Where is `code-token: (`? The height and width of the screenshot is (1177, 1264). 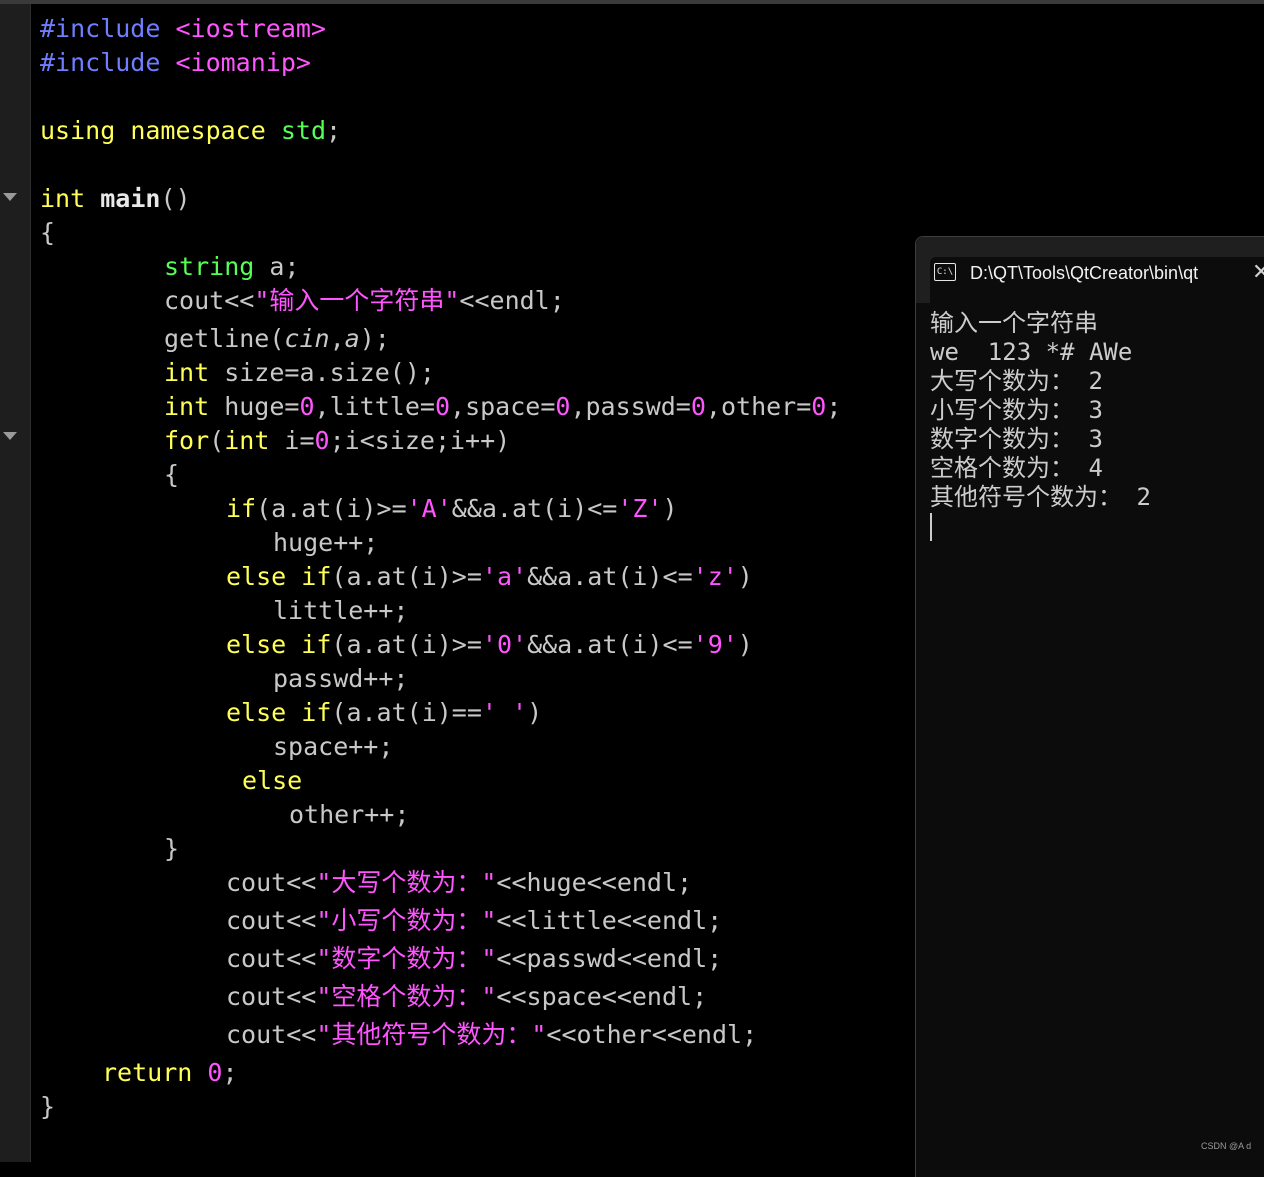
code-token: ( is located at coordinates (217, 440).